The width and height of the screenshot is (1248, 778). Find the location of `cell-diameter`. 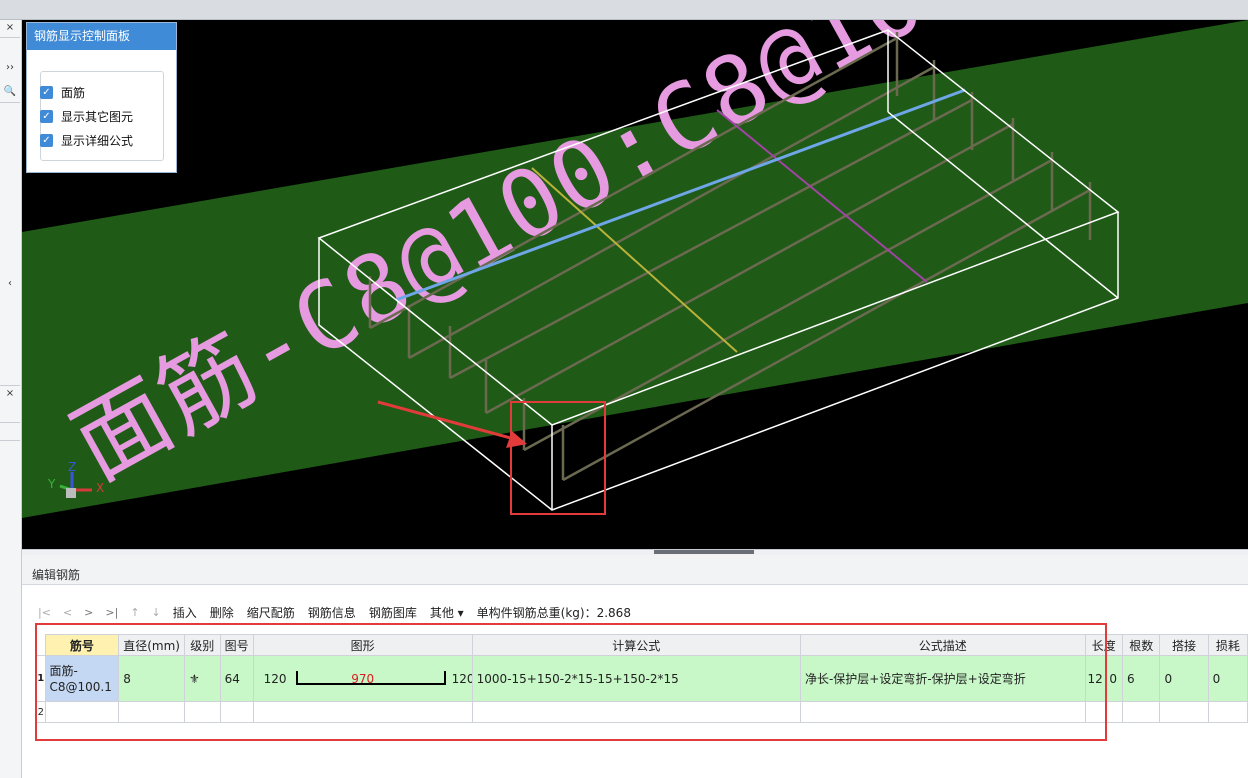

cell-diameter is located at coordinates (151, 712).